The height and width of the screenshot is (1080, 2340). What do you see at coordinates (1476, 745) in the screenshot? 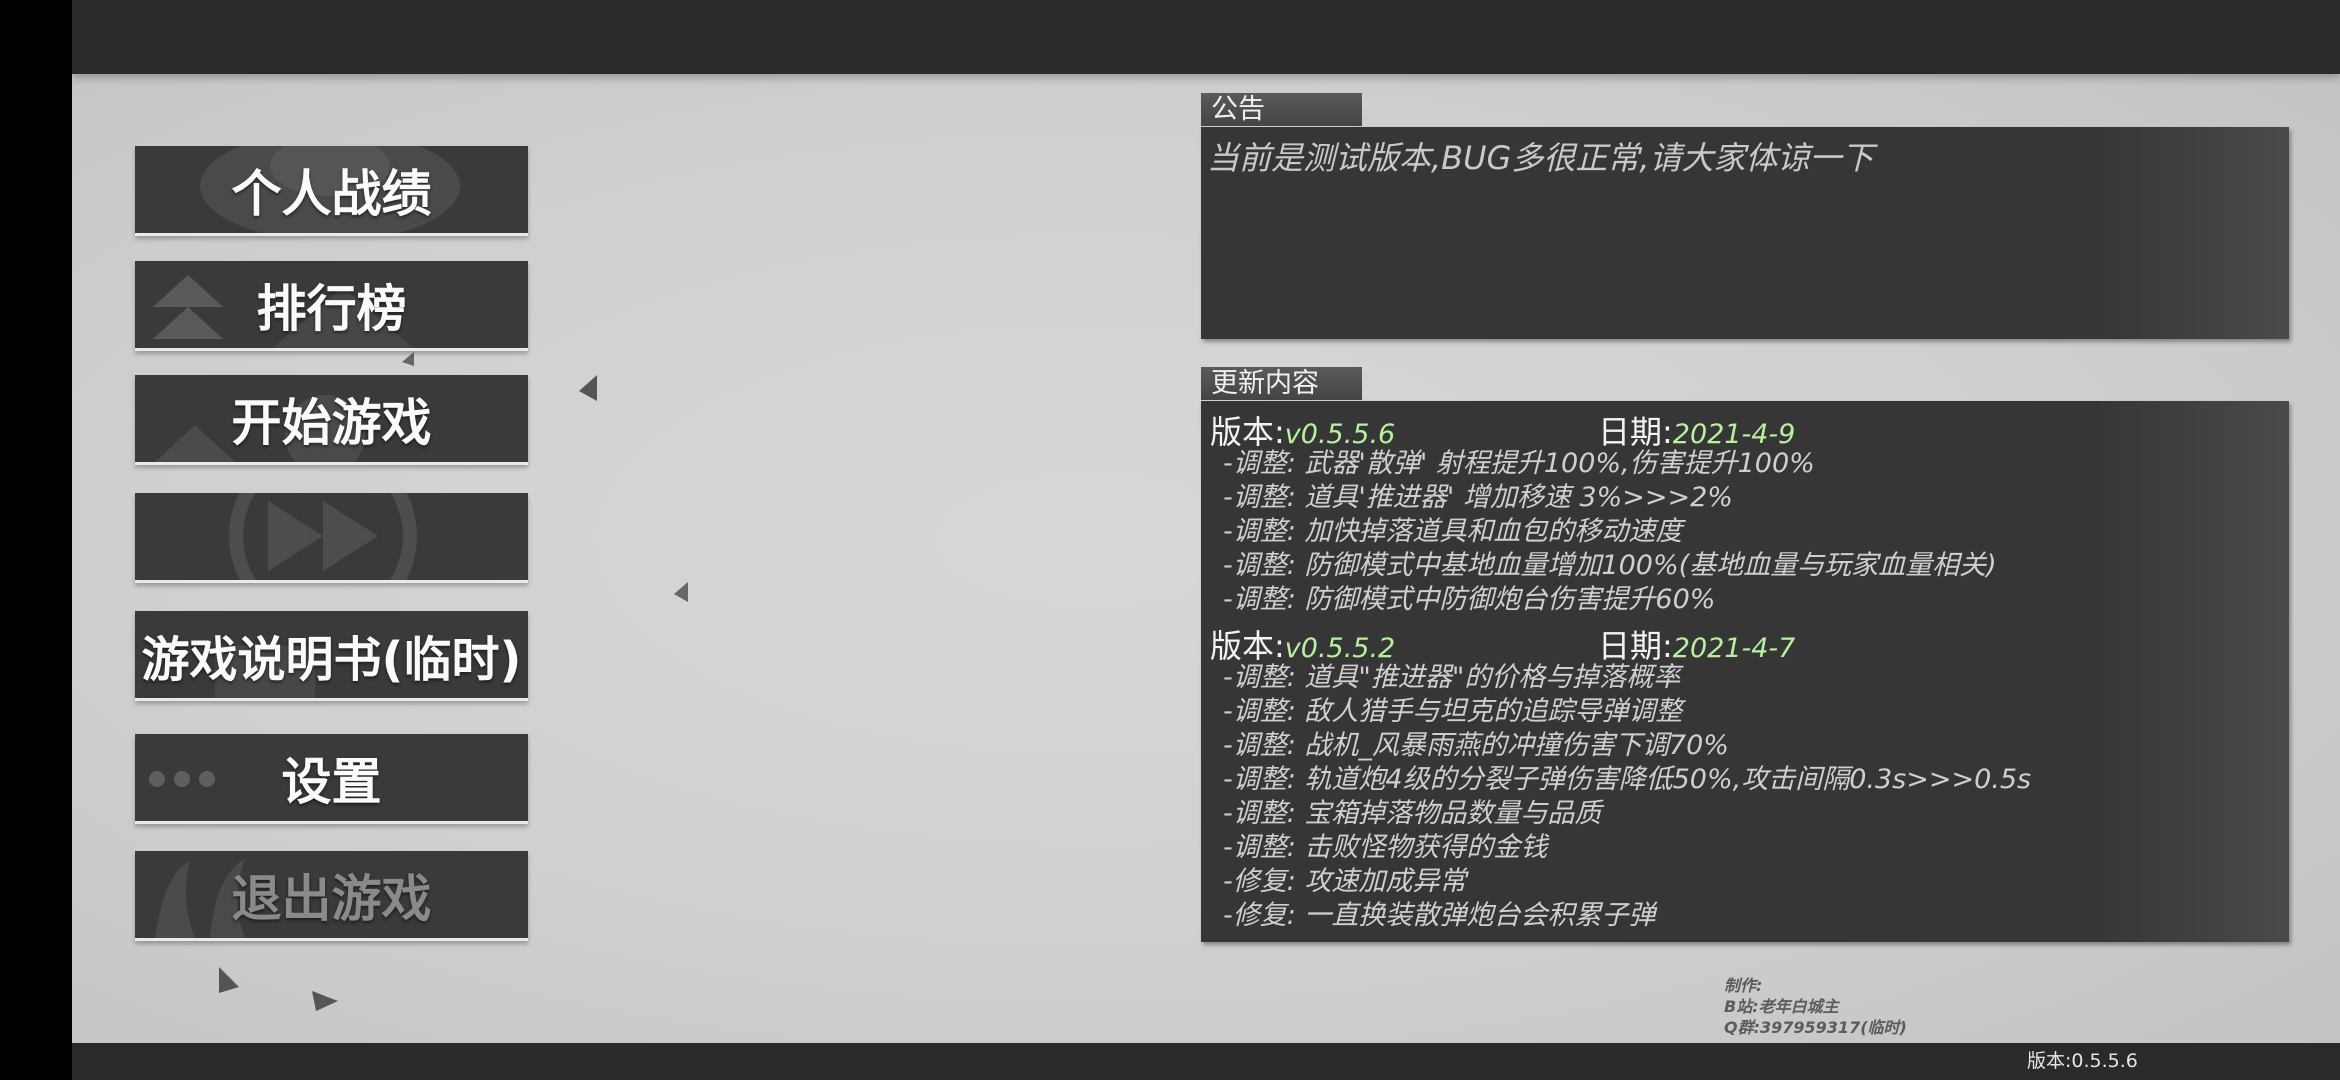
I see `change-item: -调整: 战机_风暴雨燕的冲撞伤害下调70%` at bounding box center [1476, 745].